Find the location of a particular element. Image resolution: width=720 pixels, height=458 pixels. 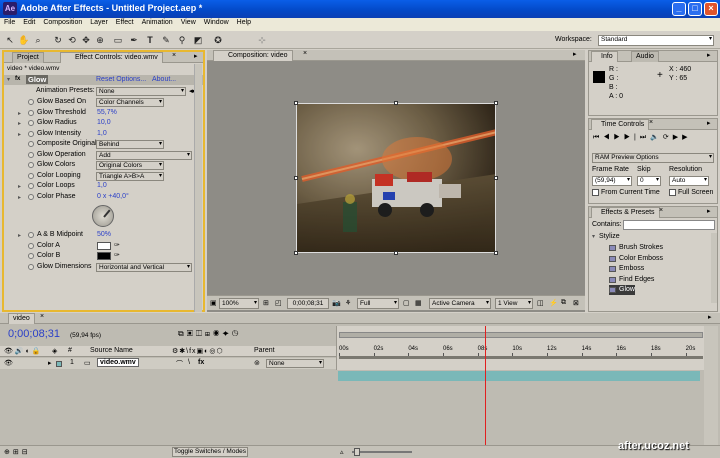

tab-project: Project is located at coordinates (28, 57).